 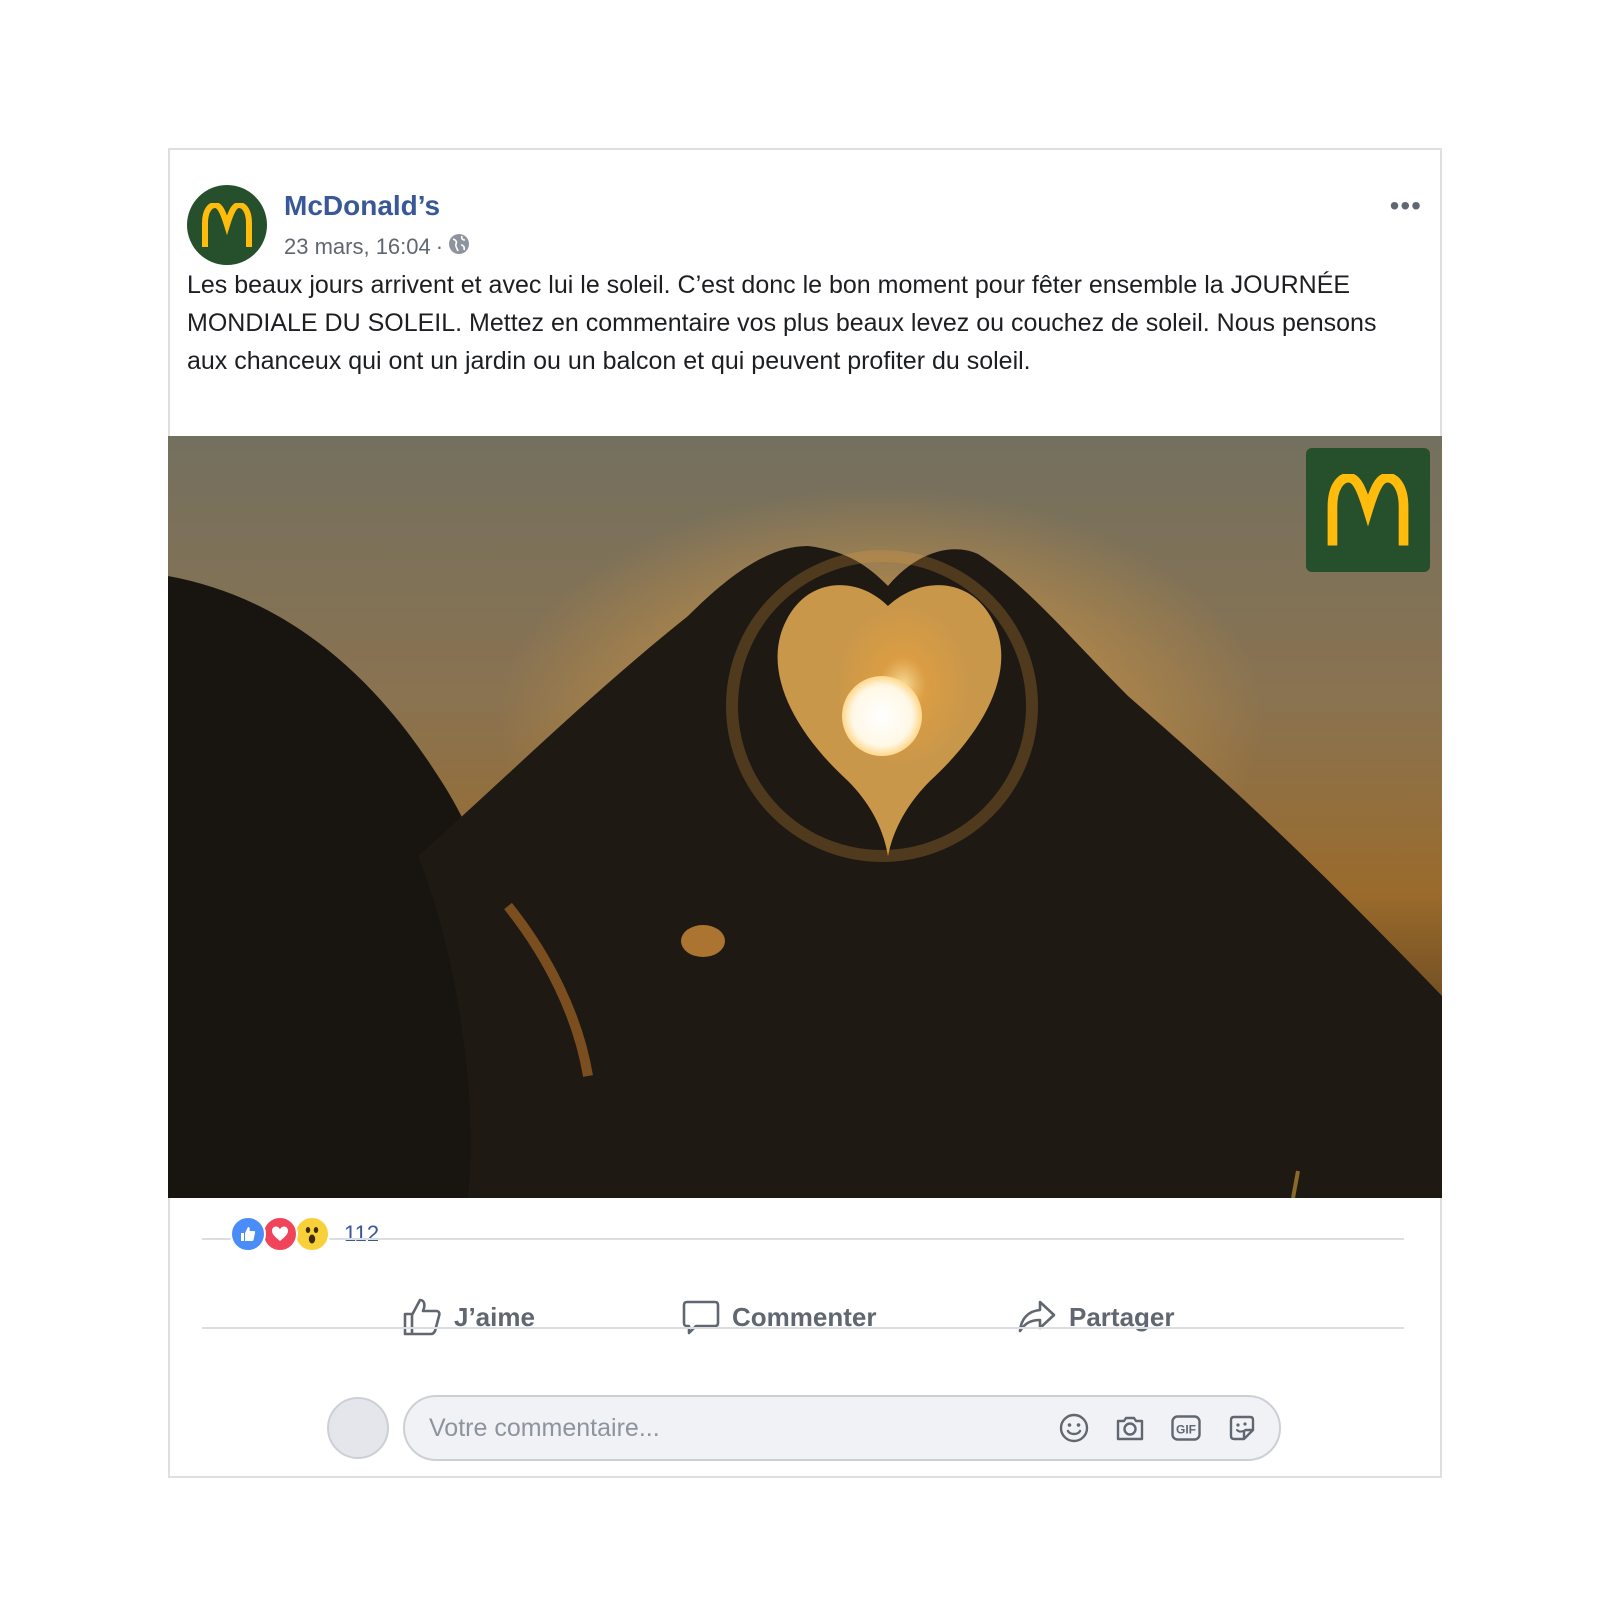 I want to click on post-meta: 23 mars, 16:04 ·, so click(x=377, y=247).